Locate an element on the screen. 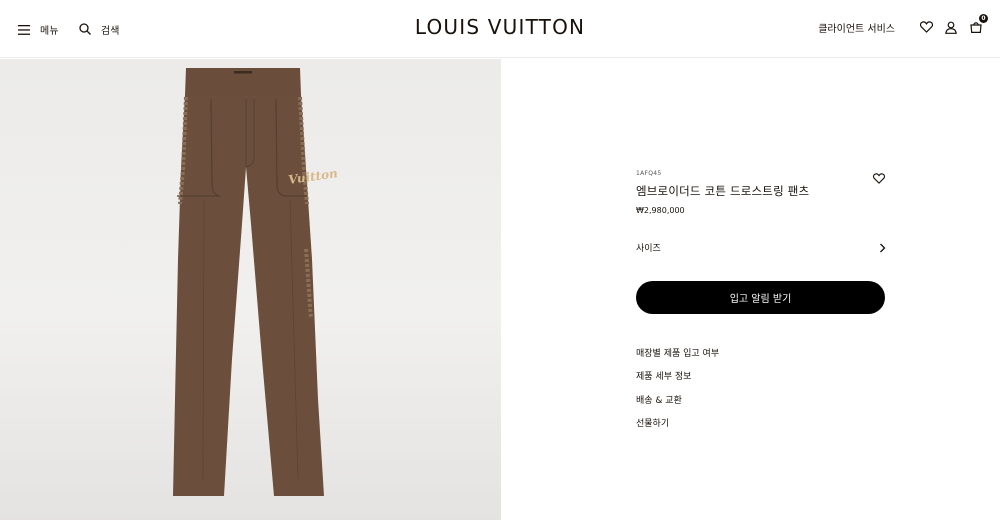  chevron-right-icon is located at coordinates (882, 247).